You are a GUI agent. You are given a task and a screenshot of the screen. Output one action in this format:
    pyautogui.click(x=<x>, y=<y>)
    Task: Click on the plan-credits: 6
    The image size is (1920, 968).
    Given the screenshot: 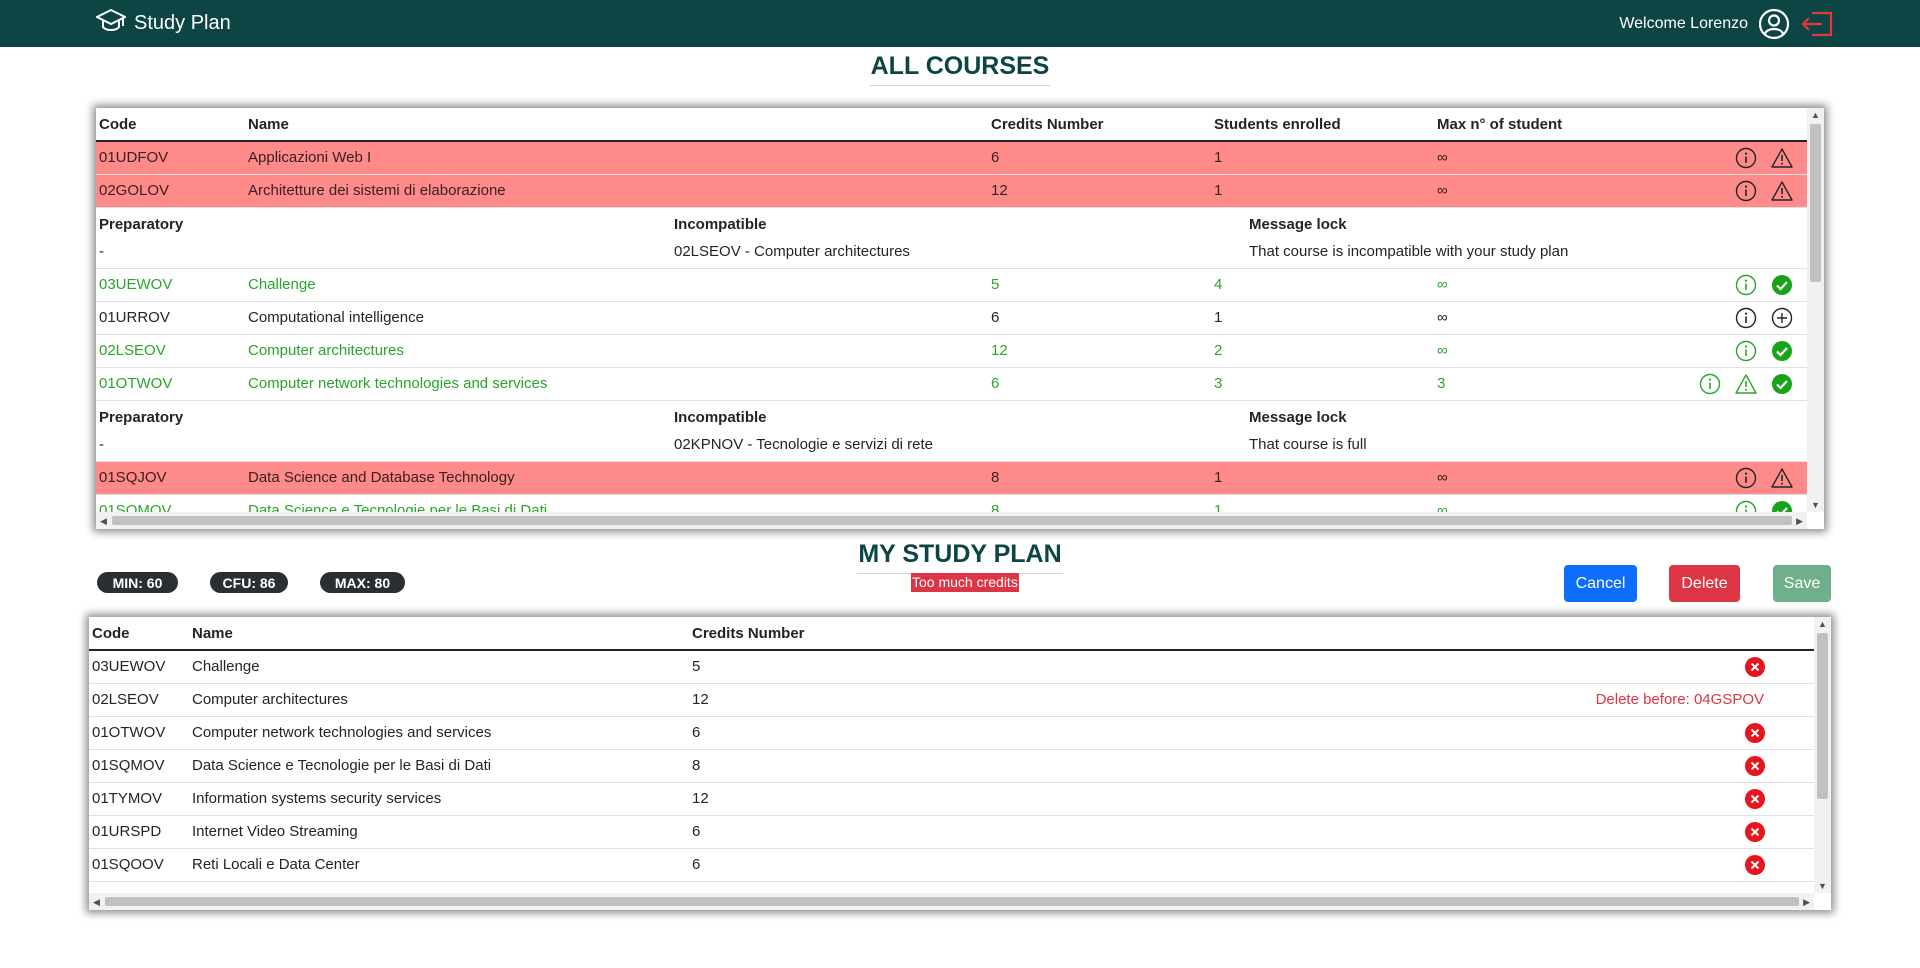 What is the action you would take?
    pyautogui.click(x=1039, y=733)
    